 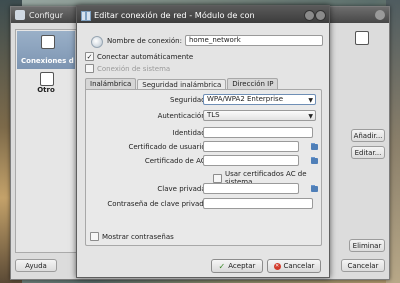 I want to click on private-key-pass-label: Contraseña de clave privada, so click(x=157, y=204).